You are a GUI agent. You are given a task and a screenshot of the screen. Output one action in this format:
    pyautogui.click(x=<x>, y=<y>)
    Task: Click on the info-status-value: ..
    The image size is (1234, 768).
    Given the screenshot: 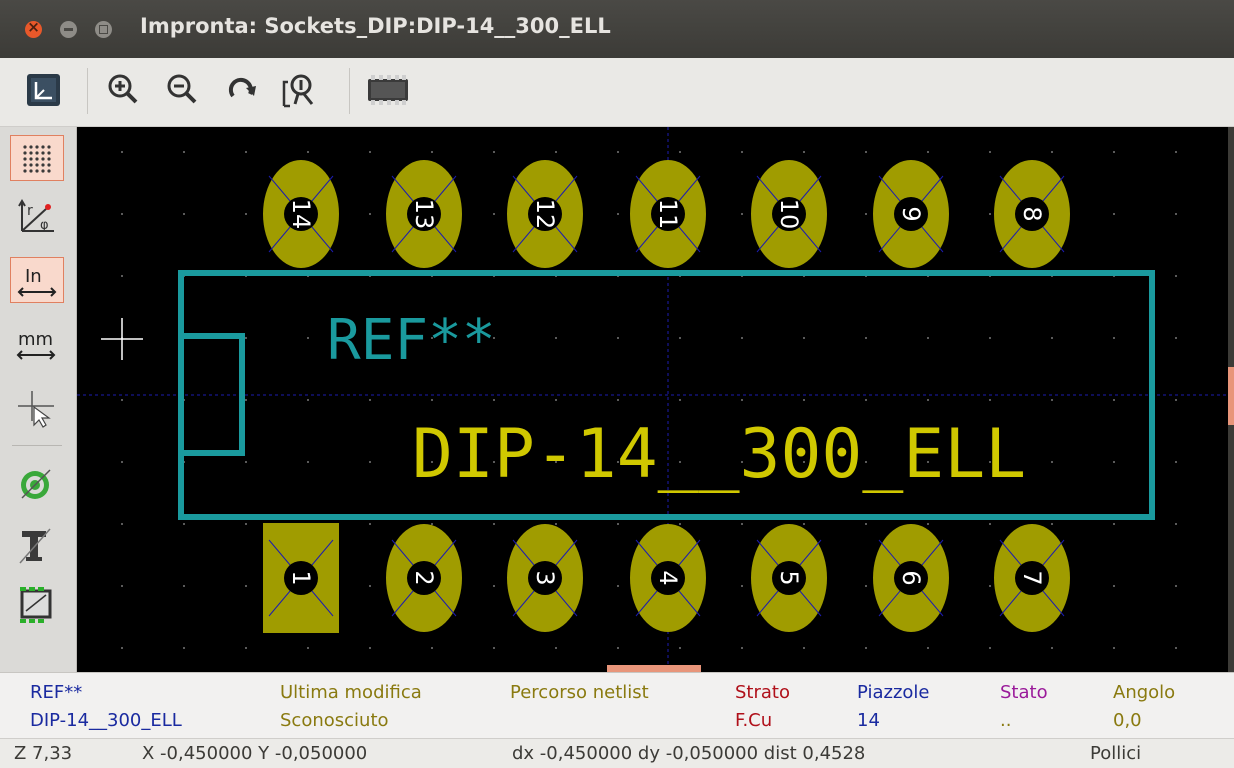 What is the action you would take?
    pyautogui.click(x=1006, y=720)
    